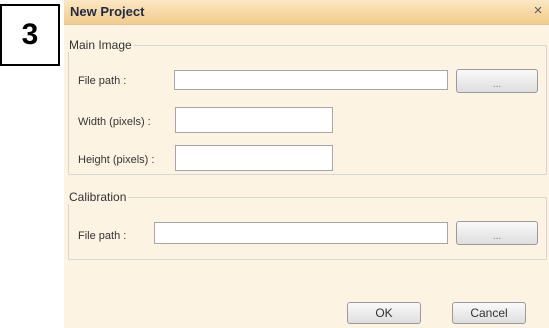  I want to click on cancel-button: Cancel, so click(489, 313).